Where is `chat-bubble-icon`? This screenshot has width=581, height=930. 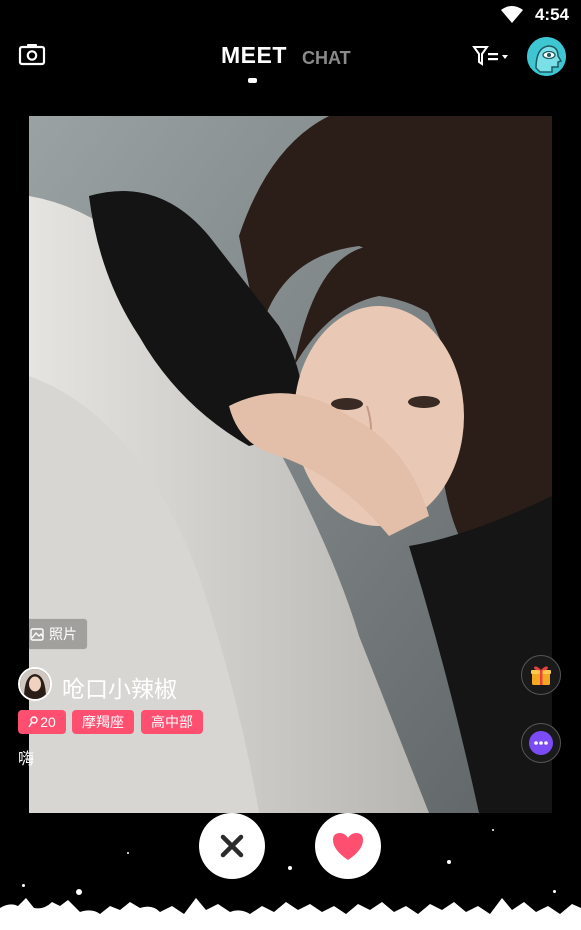 chat-bubble-icon is located at coordinates (541, 743).